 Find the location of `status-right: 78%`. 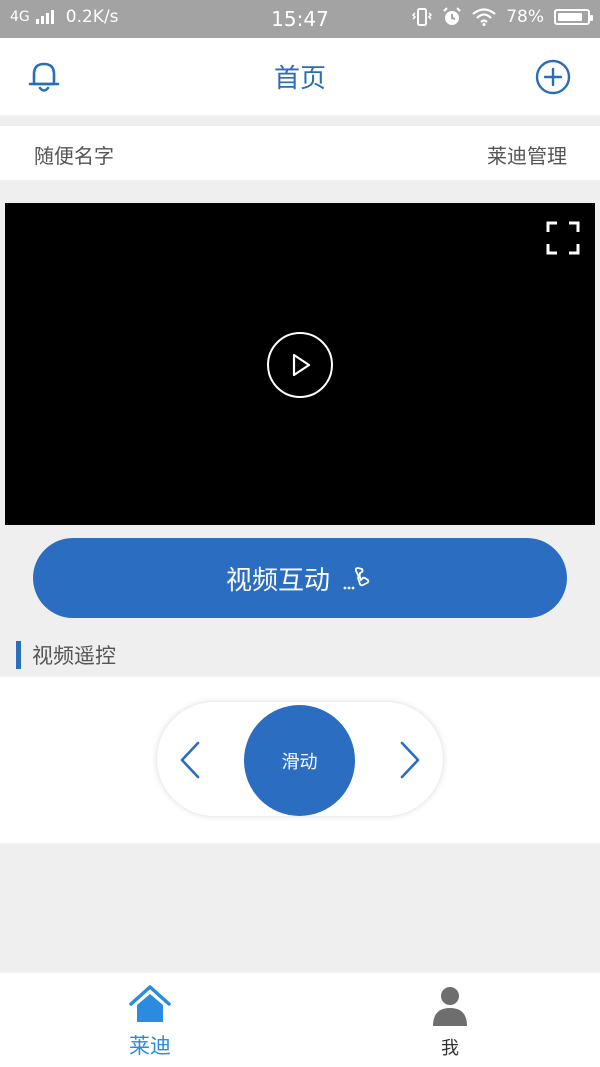

status-right: 78% is located at coordinates (502, 17).